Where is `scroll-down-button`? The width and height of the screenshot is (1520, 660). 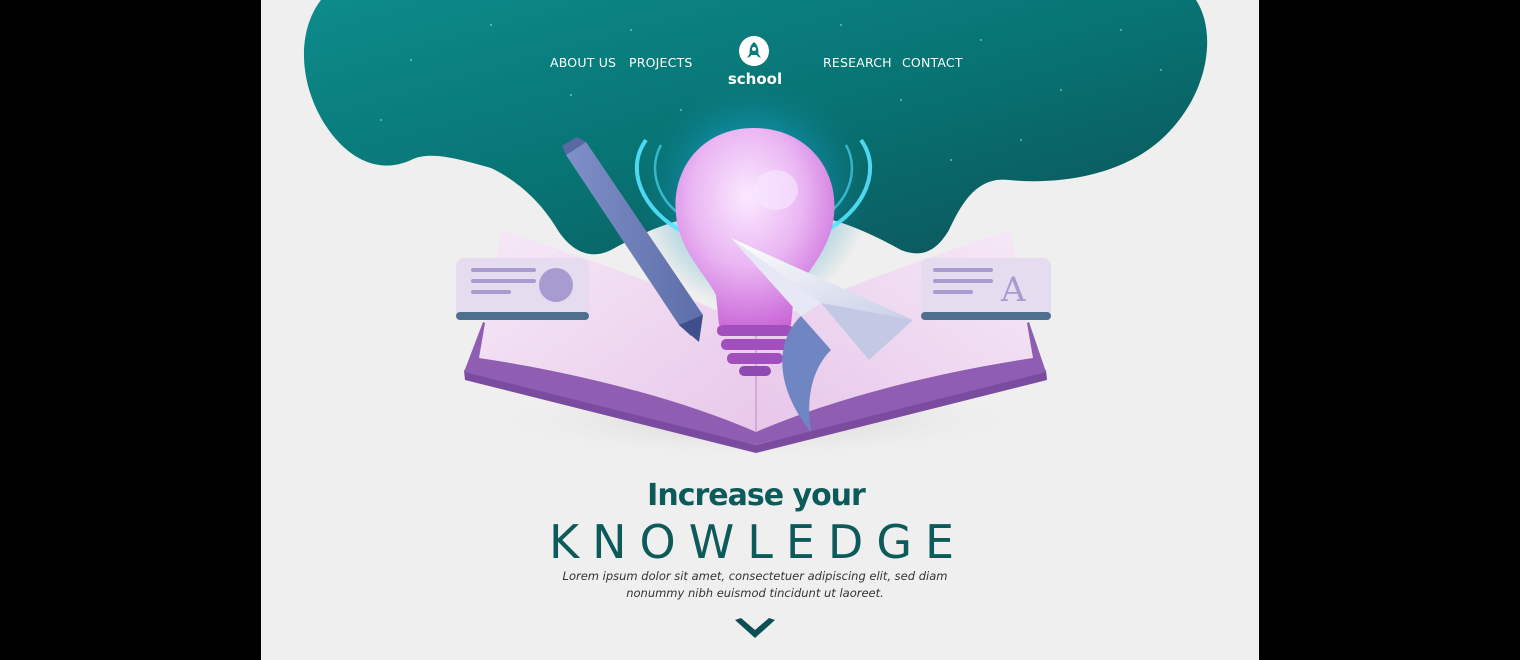
scroll-down-button is located at coordinates (755, 629).